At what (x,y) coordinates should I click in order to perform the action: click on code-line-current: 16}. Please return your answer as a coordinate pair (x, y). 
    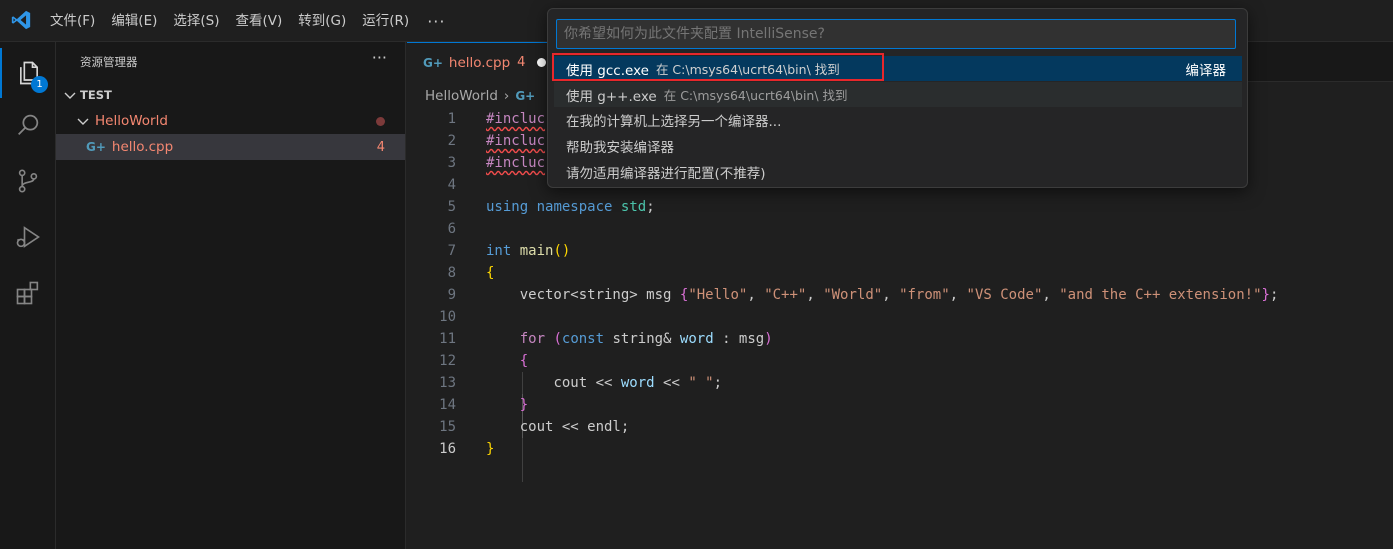
    Looking at the image, I should click on (467, 449).